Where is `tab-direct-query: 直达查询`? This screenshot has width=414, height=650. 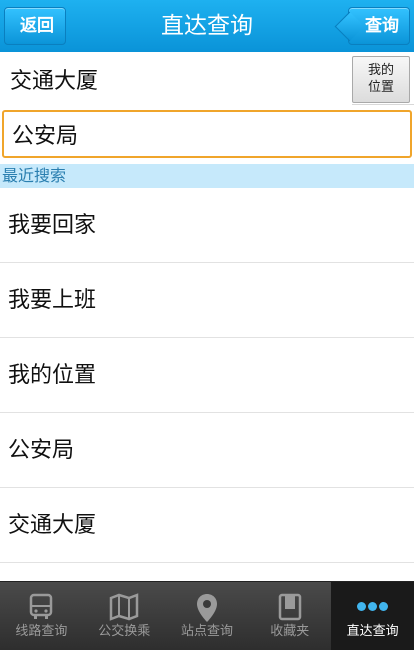 tab-direct-query: 直达查询 is located at coordinates (372, 616).